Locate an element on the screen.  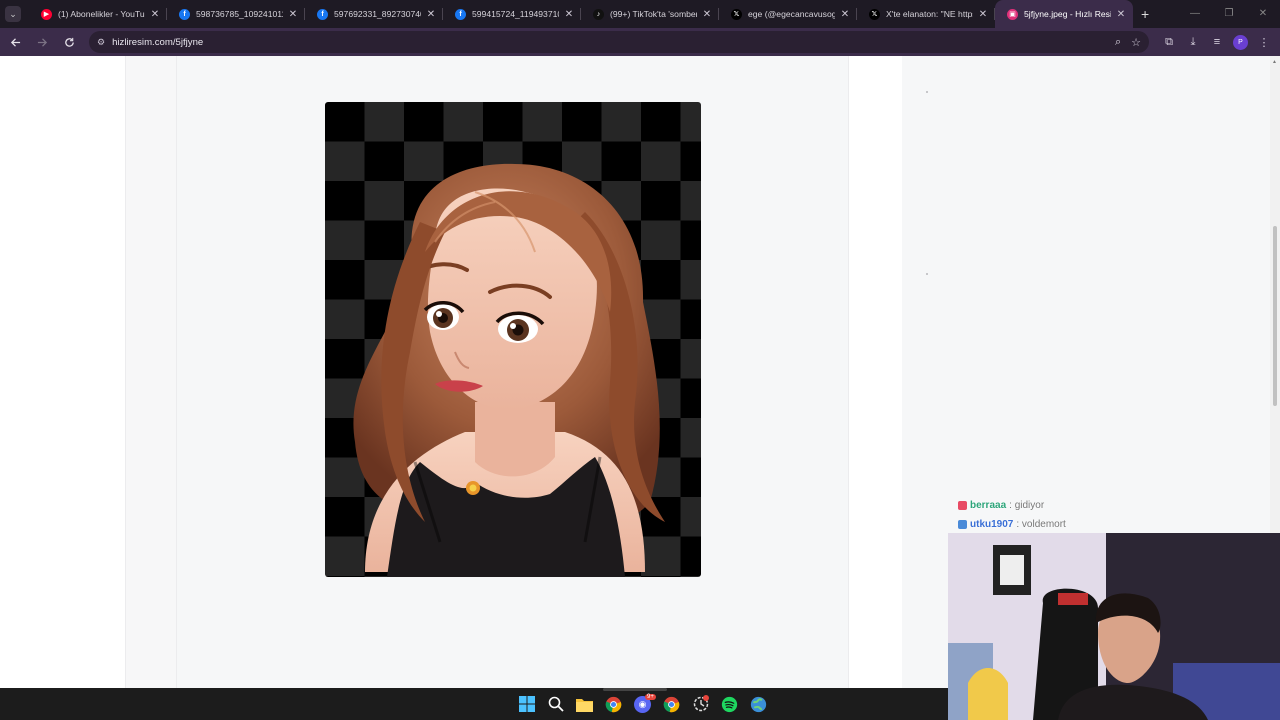
arrow-right-icon is located at coordinates (42, 42).